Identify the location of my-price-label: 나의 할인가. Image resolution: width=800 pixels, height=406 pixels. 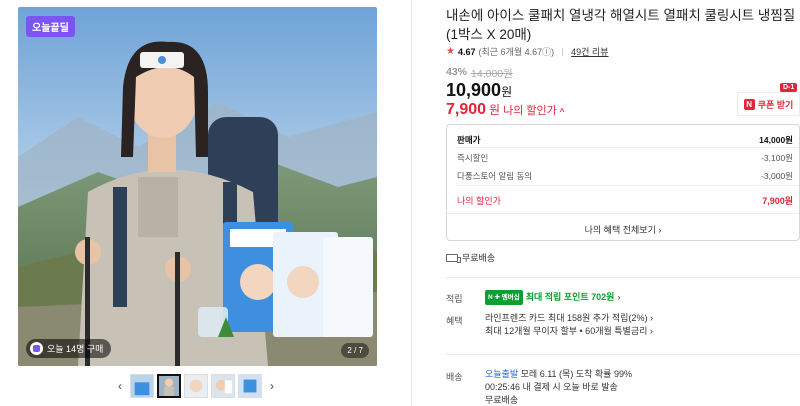
(530, 111).